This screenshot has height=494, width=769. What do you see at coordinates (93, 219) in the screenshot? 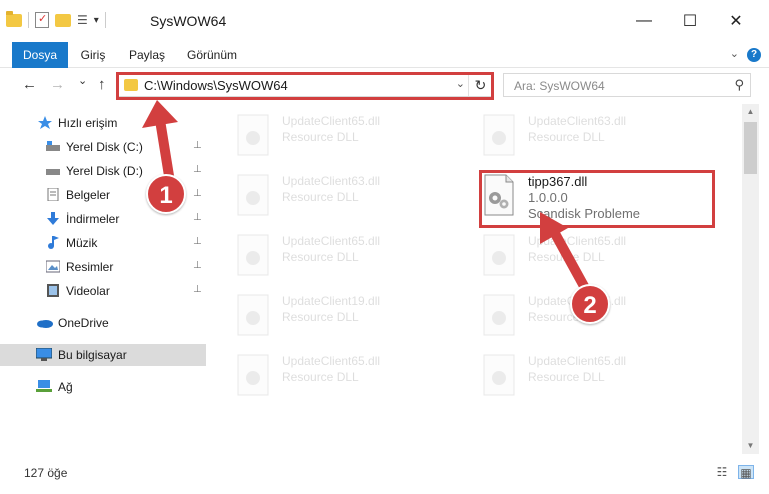
I see `sidebar-item-label: İndirmeler` at bounding box center [93, 219].